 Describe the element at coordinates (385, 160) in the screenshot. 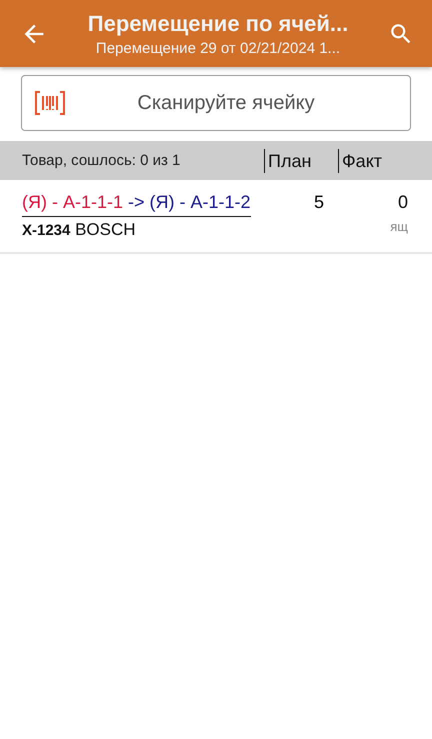

I see `column-header: Факт` at that location.